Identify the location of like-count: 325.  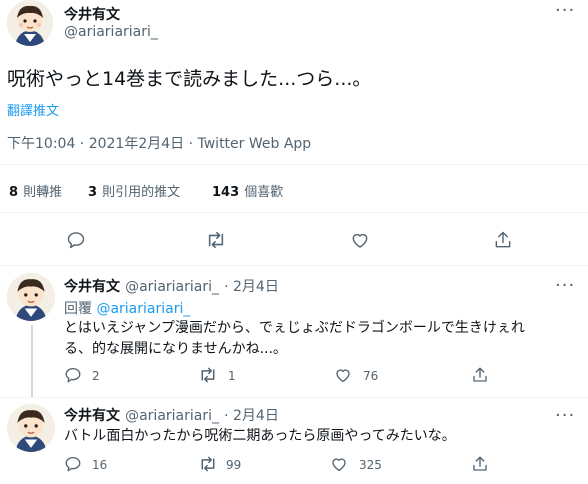
(370, 465).